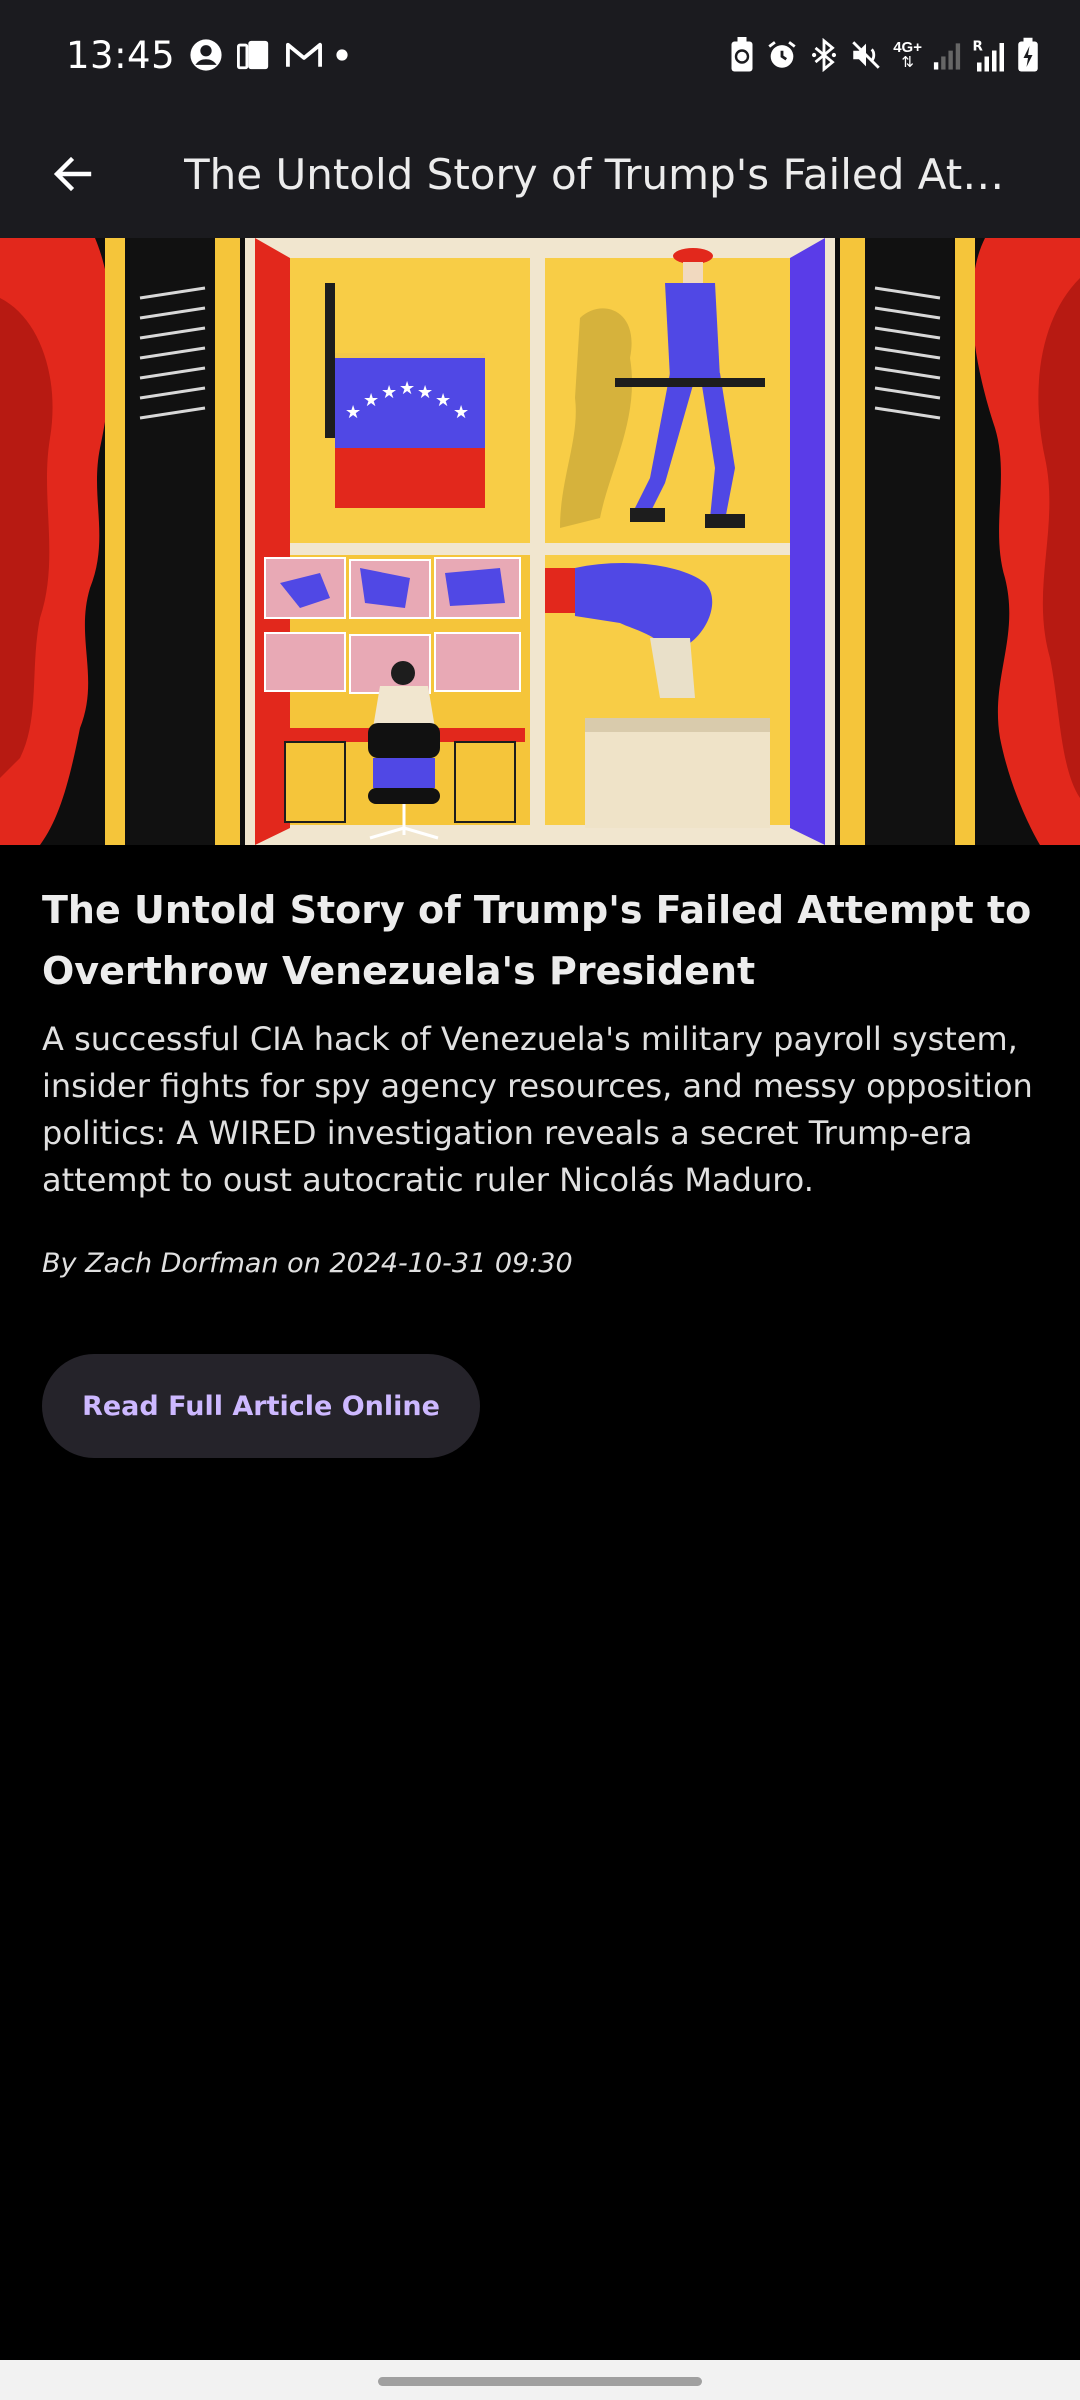 The width and height of the screenshot is (1080, 2400). I want to click on home-gesture-handle, so click(540, 2381).